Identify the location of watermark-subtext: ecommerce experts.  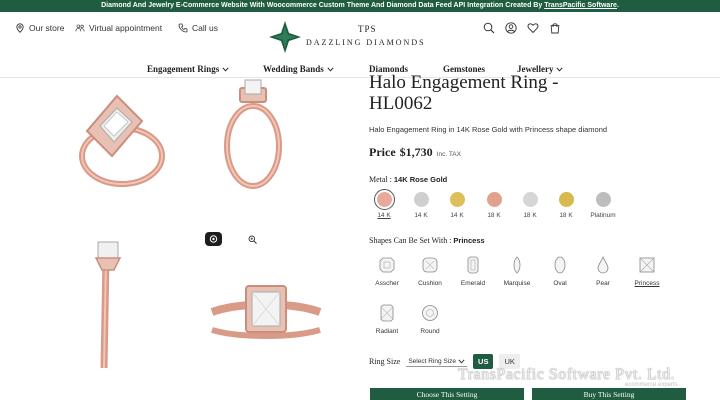
(651, 385).